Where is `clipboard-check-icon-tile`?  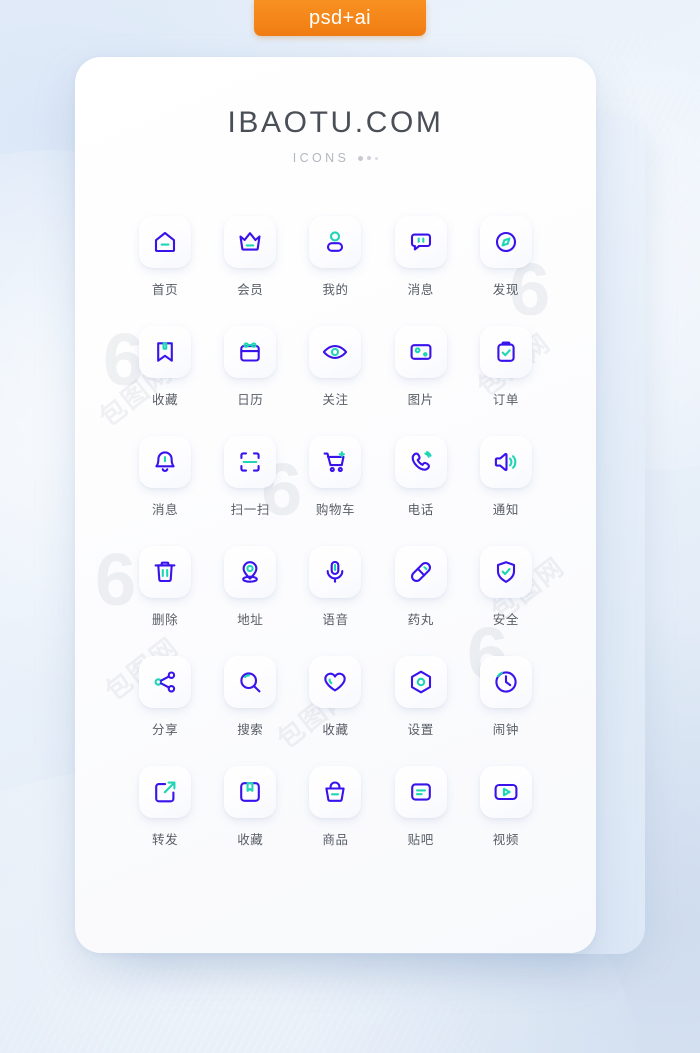 clipboard-check-icon-tile is located at coordinates (505, 352).